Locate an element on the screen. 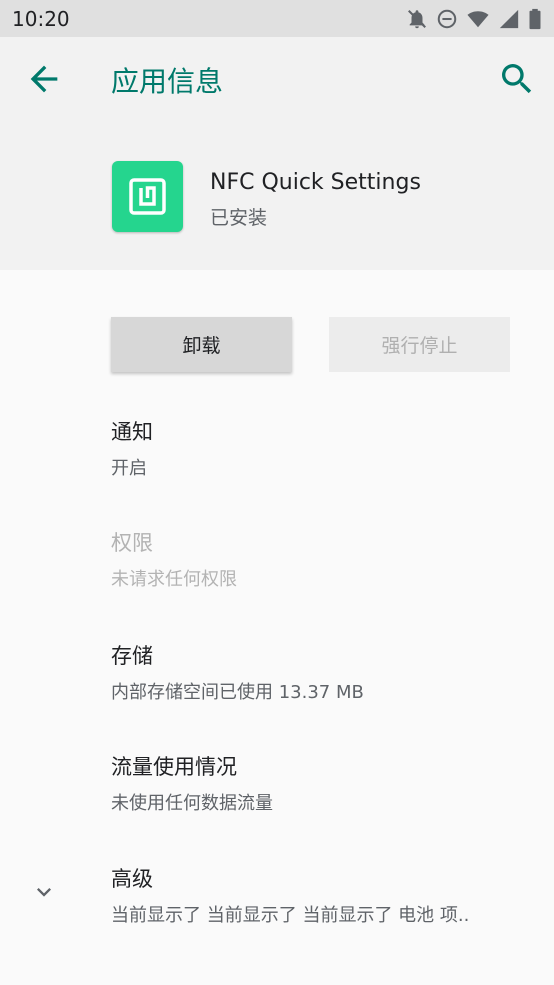  status-icons is located at coordinates (474, 19).